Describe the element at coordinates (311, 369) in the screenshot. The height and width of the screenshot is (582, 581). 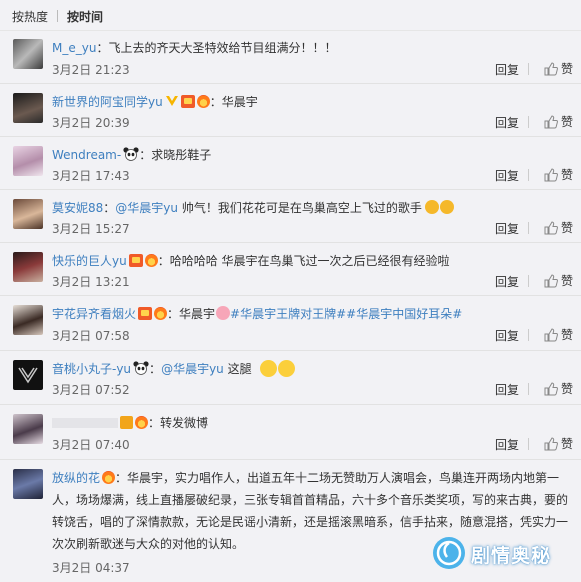
I see `comment-text-line: 音桃小丸子-yu ：@华晨宇yu 这腿` at that location.